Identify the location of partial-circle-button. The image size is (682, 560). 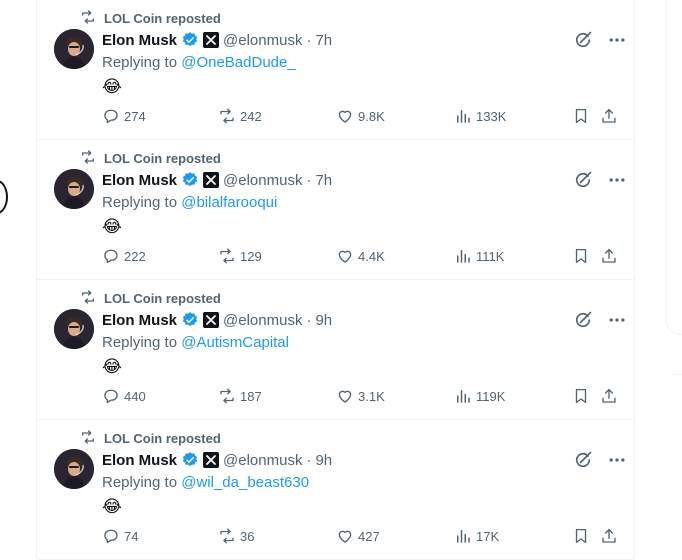
(4, 197).